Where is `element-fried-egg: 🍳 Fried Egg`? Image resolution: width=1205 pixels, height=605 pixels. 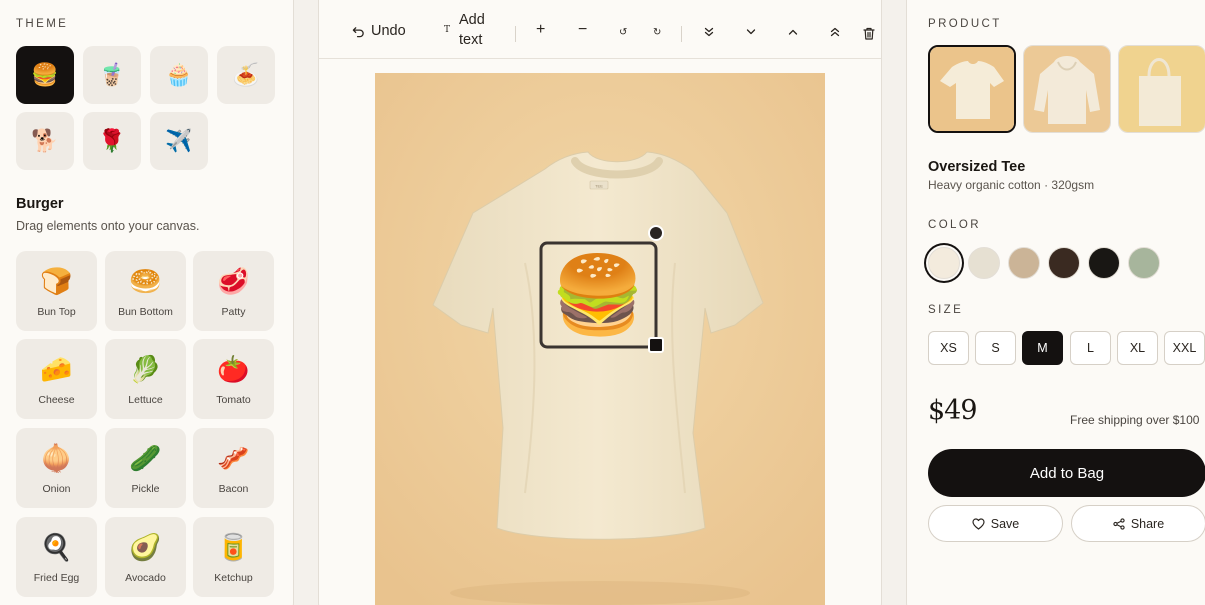 element-fried-egg: 🍳 Fried Egg is located at coordinates (56, 557).